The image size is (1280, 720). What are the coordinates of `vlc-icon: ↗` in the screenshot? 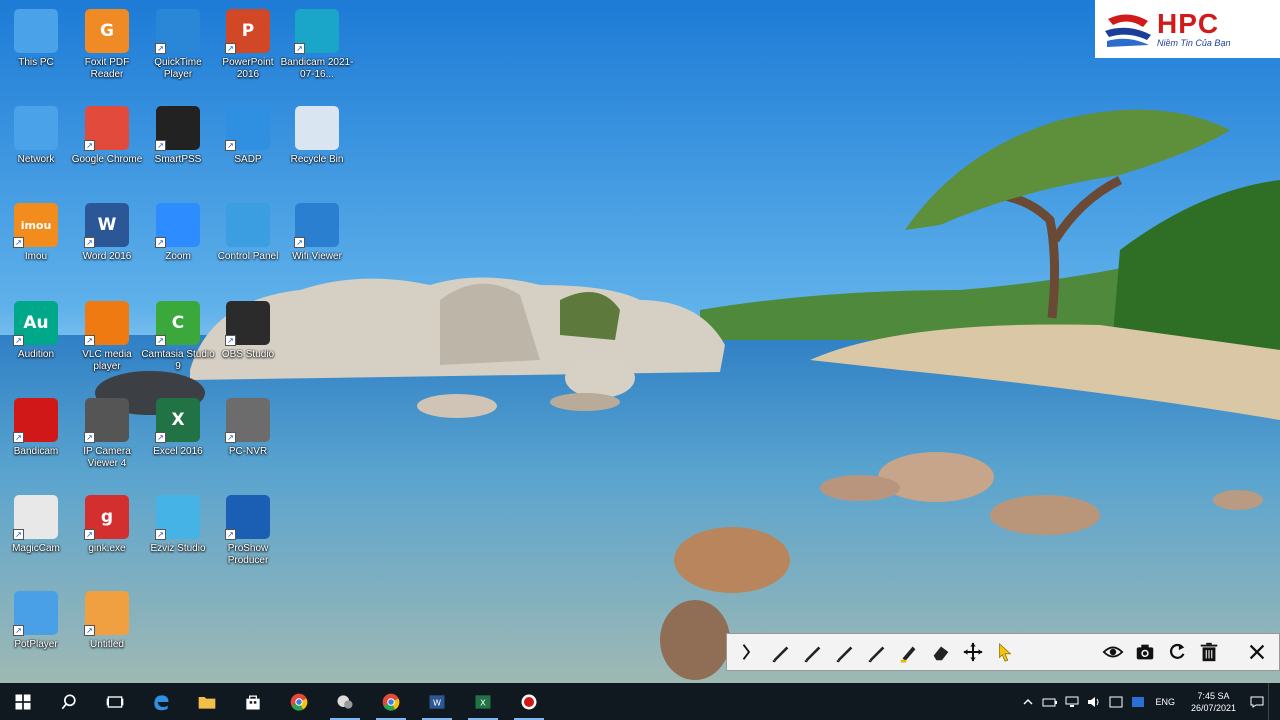 It's located at (107, 323).